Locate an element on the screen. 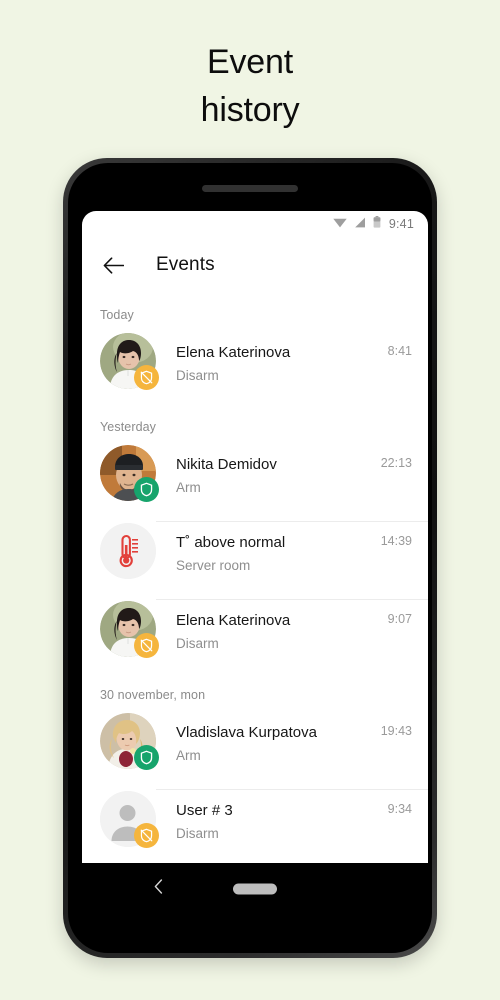  event-title: Nikita Demidov is located at coordinates (226, 464).